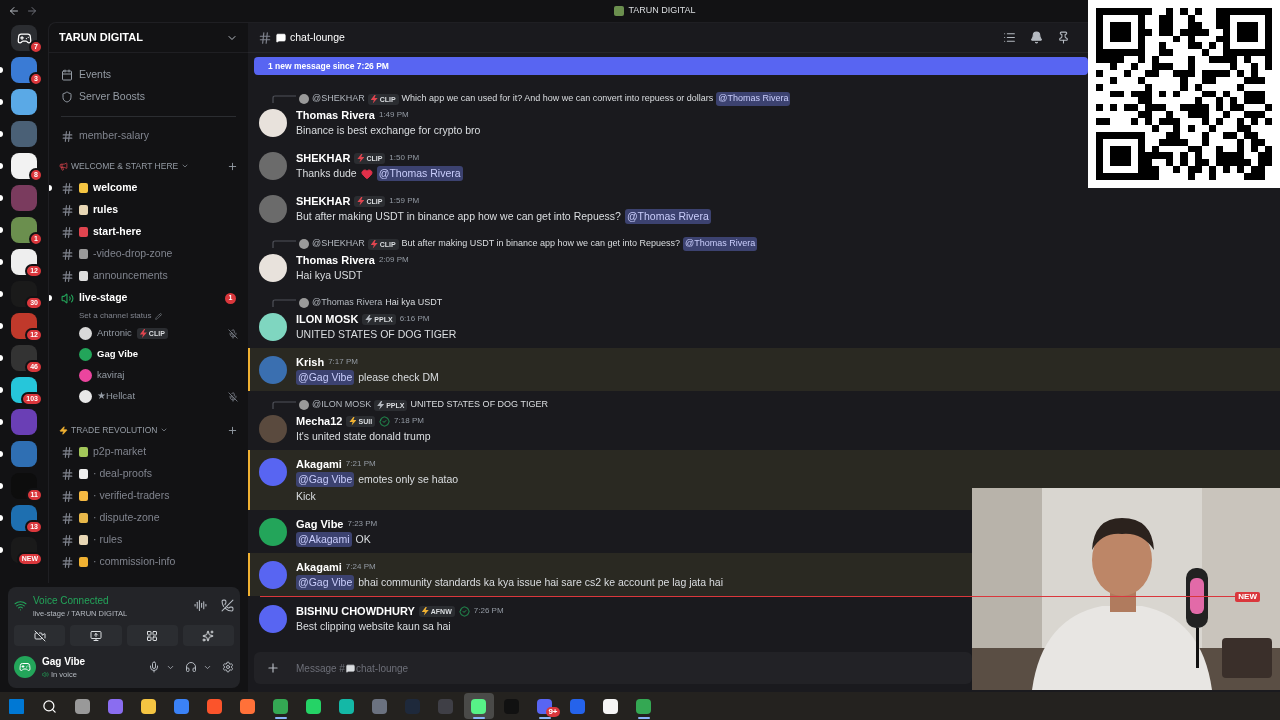 The width and height of the screenshot is (1280, 720). Describe the element at coordinates (63, 166) in the screenshot. I see `megaphone-icon` at that location.